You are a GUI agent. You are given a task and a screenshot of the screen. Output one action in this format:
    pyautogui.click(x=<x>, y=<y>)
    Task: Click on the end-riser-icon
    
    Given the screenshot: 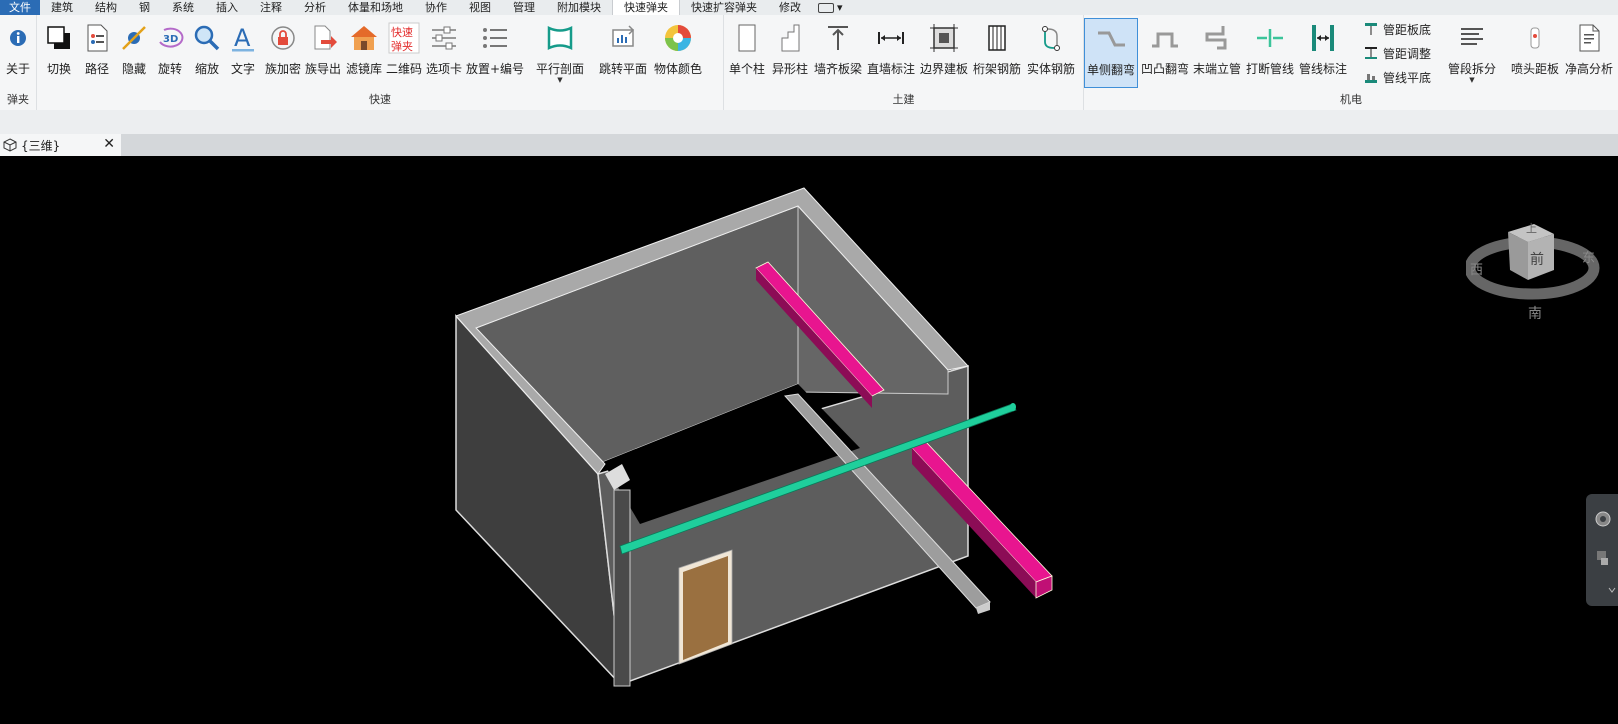 What is the action you would take?
    pyautogui.click(x=1216, y=38)
    